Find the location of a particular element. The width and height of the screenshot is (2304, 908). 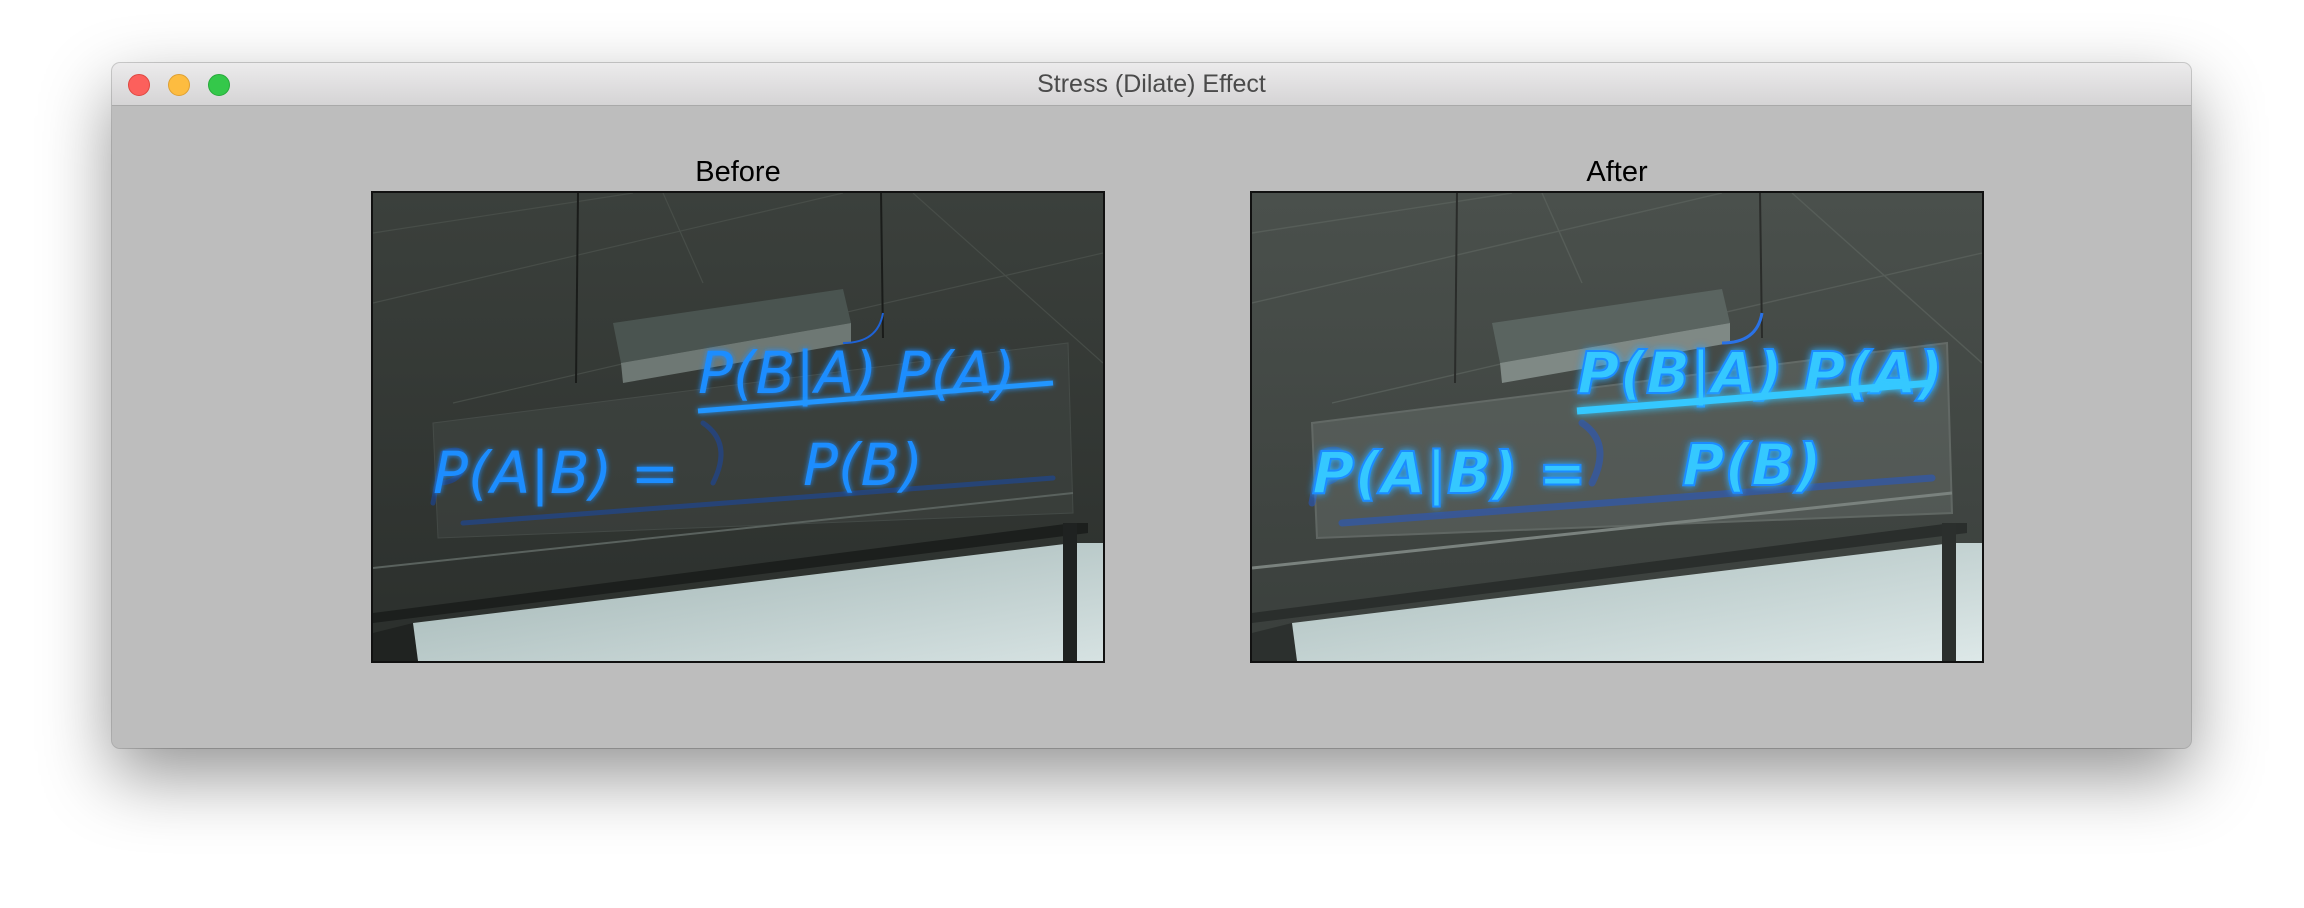

window-title: Stress (Dilate) Effect is located at coordinates (1151, 84).